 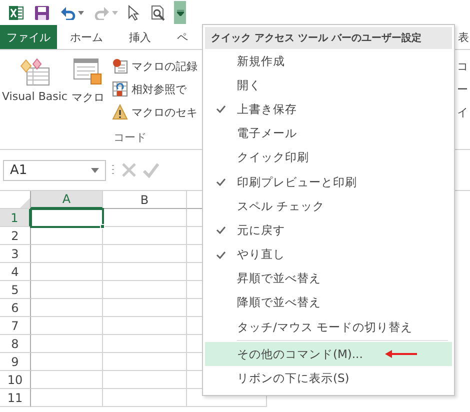 I want to click on menu-item: スペル チェック, so click(x=328, y=206).